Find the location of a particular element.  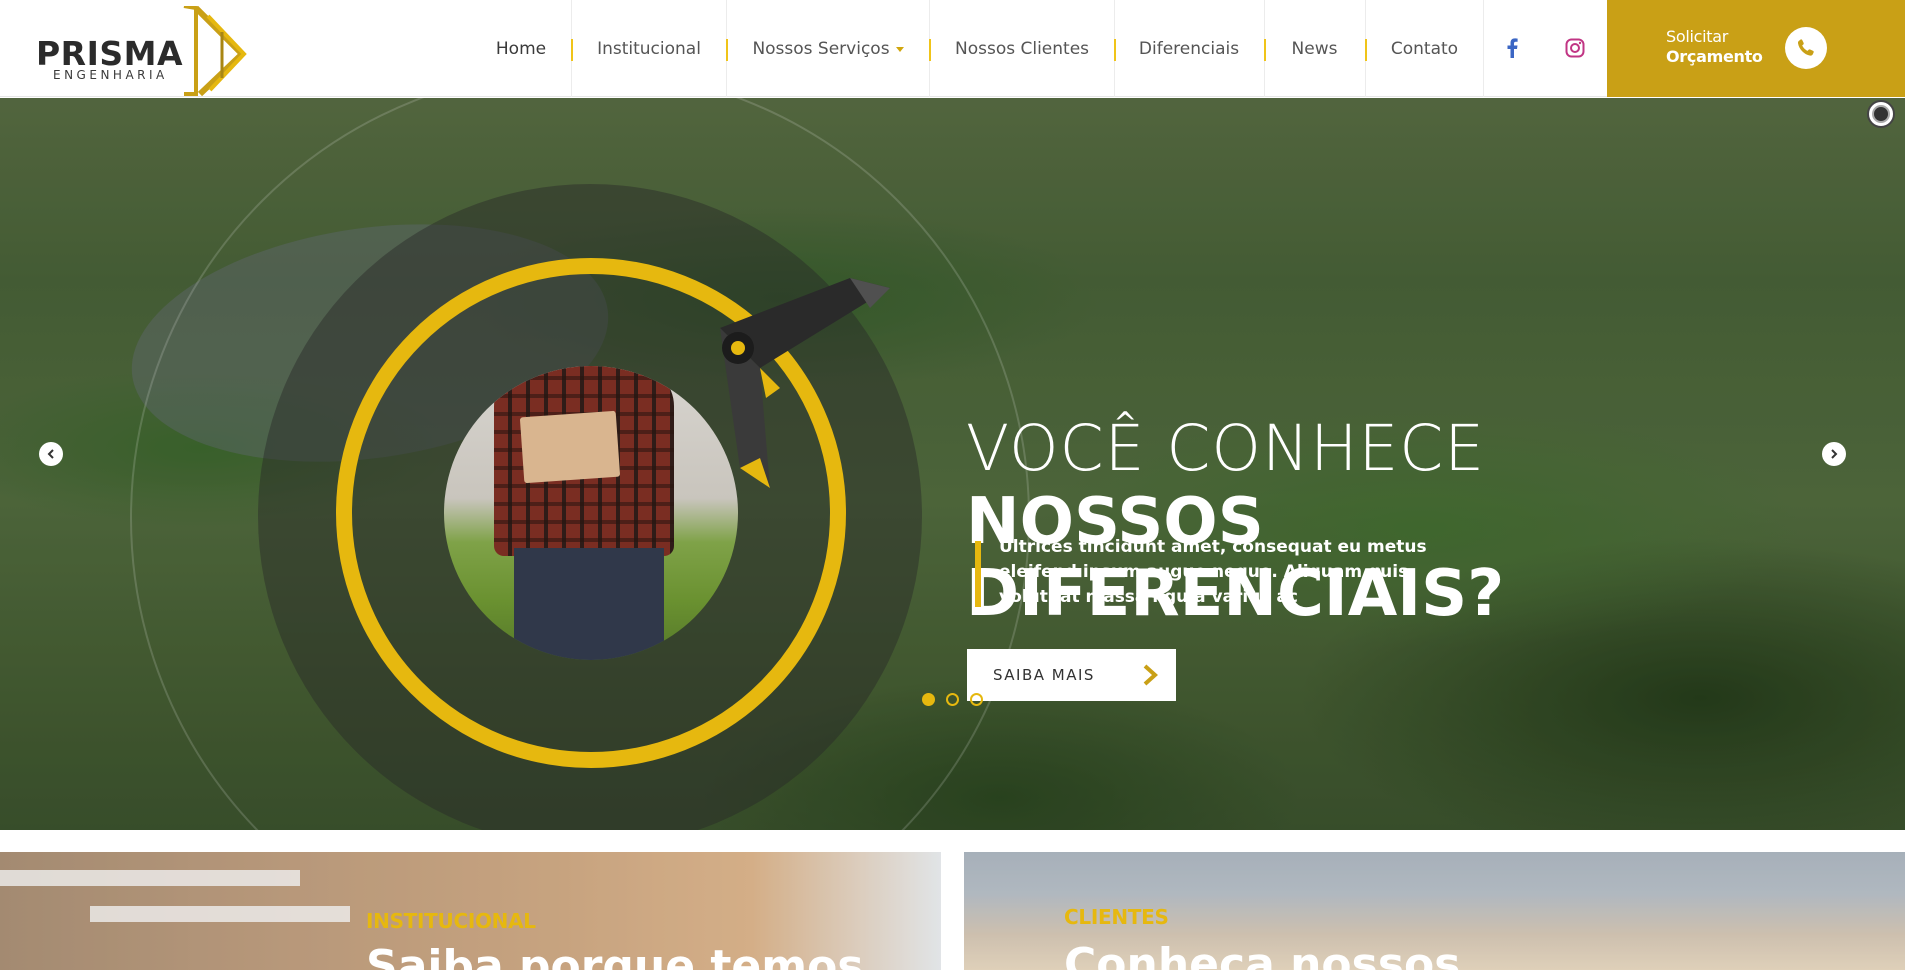

card-kicker: CLIENTES is located at coordinates (1116, 917).